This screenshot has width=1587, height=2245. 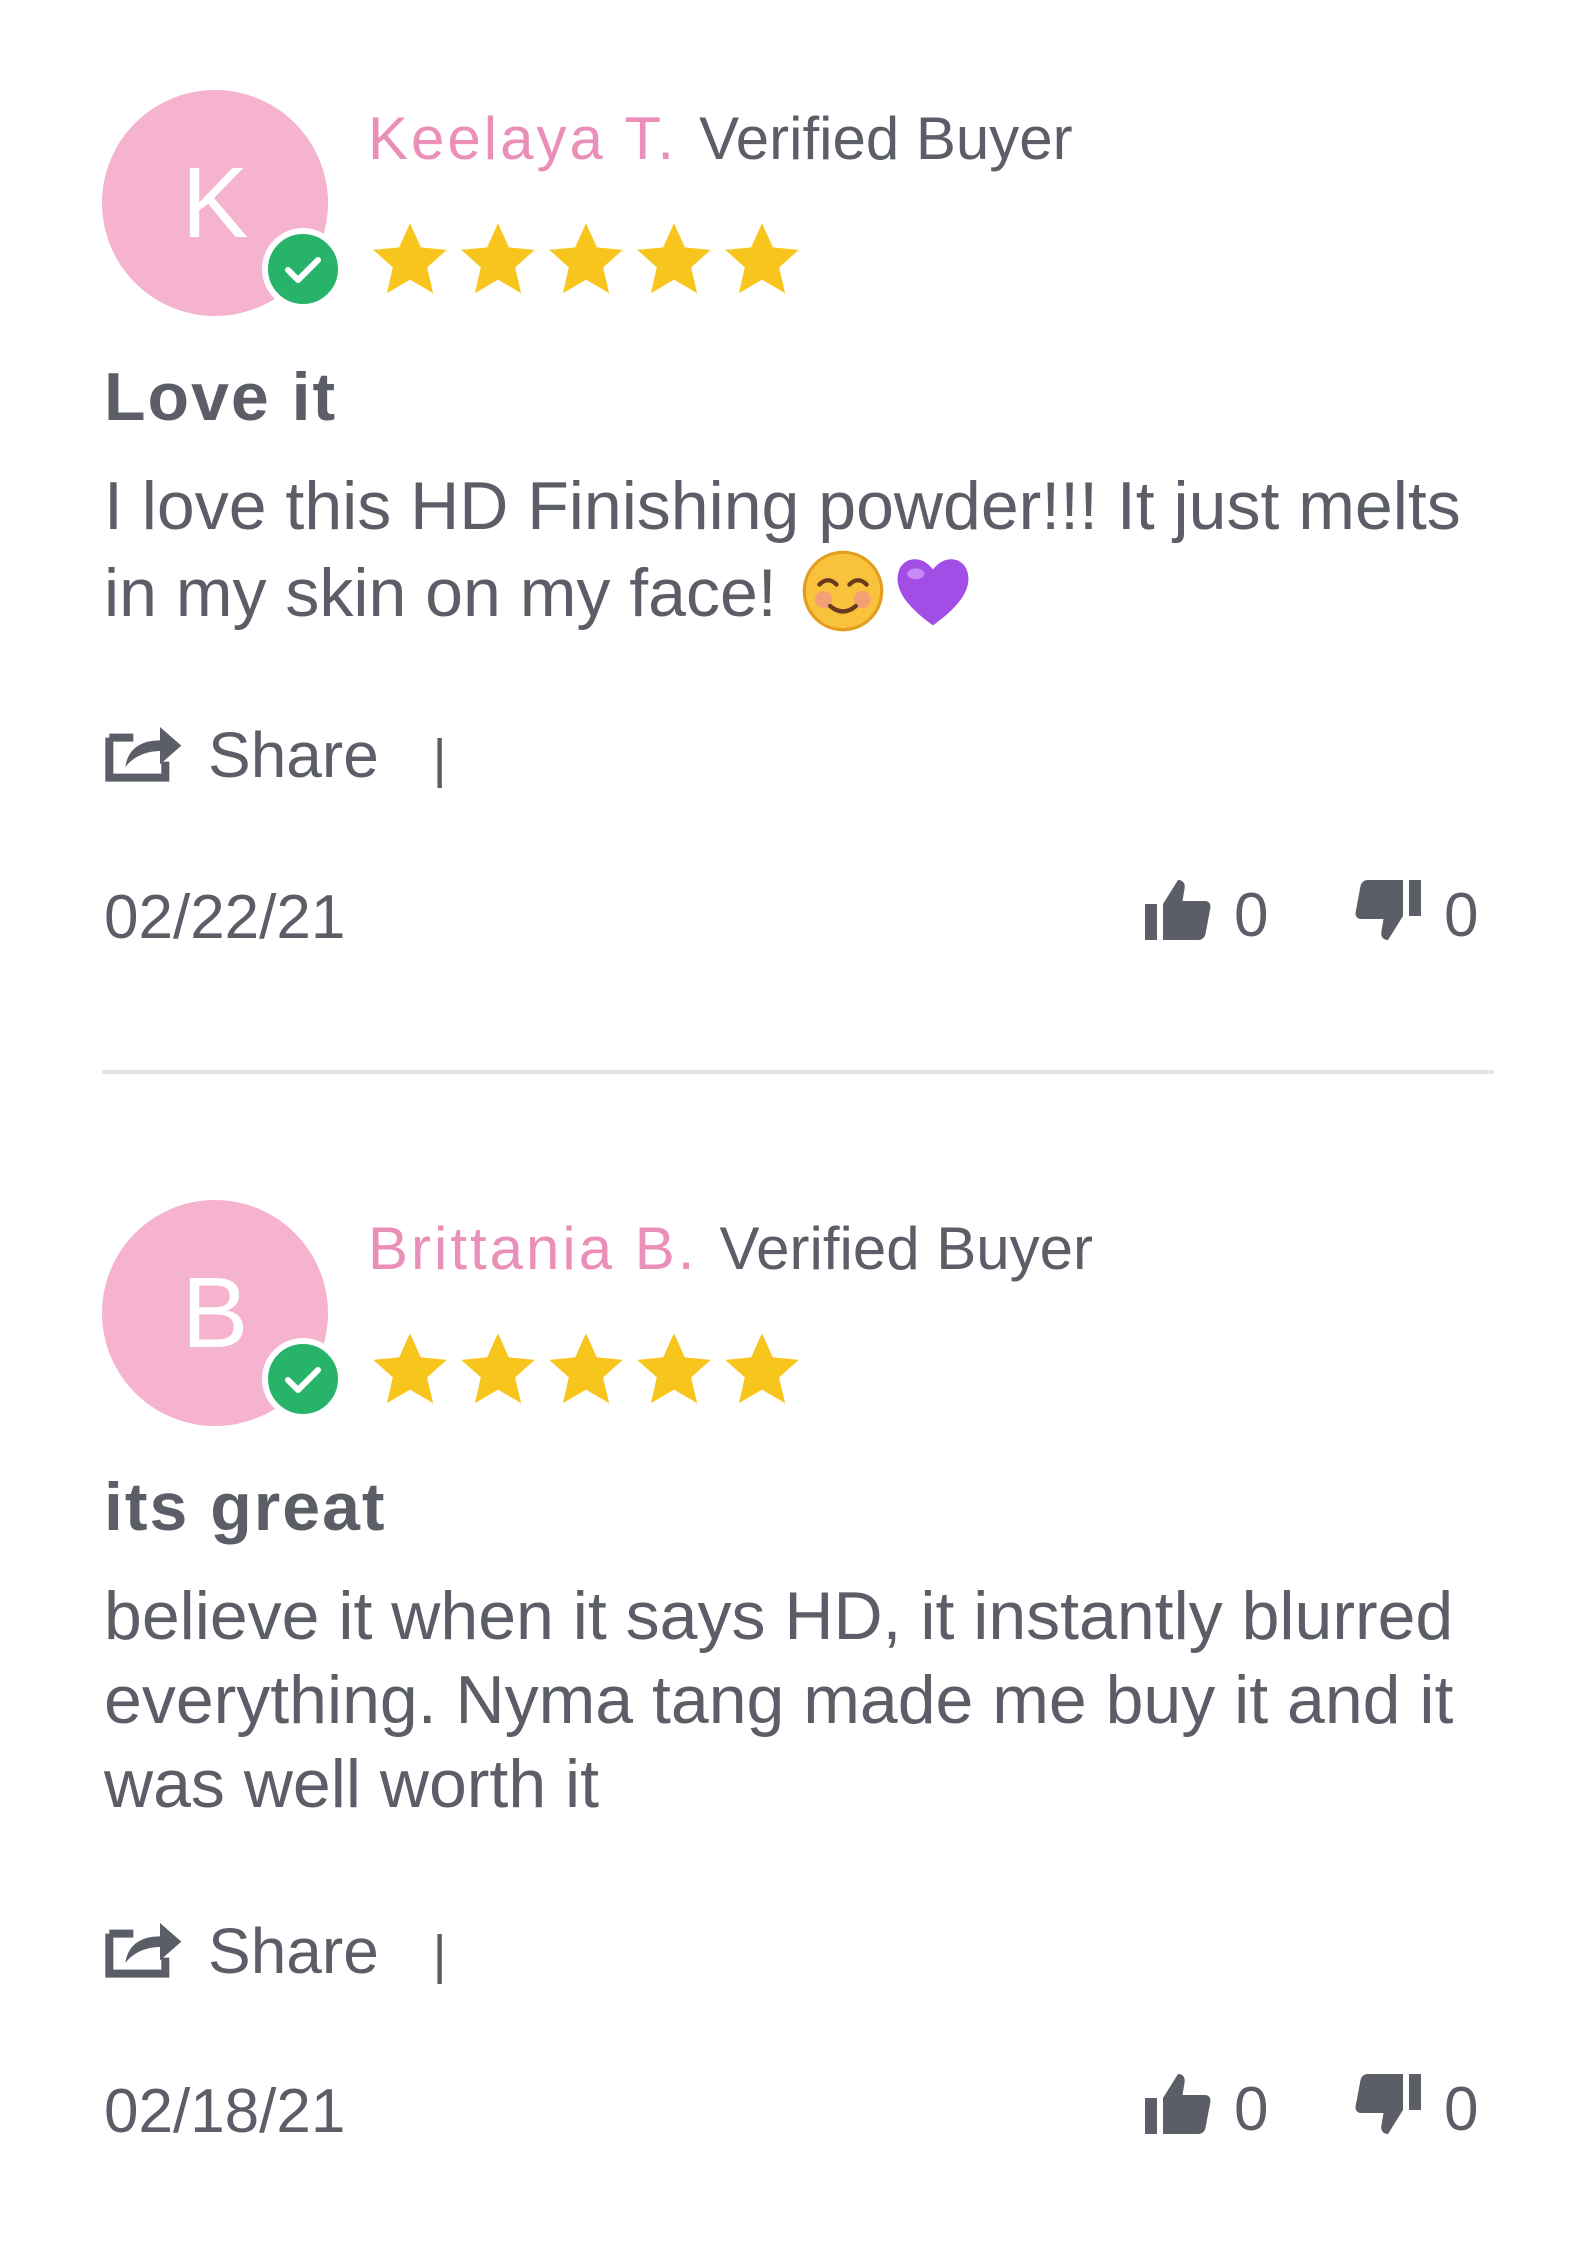 I want to click on reviewer-line: Brittania B. Verified Buyer, so click(x=730, y=1248).